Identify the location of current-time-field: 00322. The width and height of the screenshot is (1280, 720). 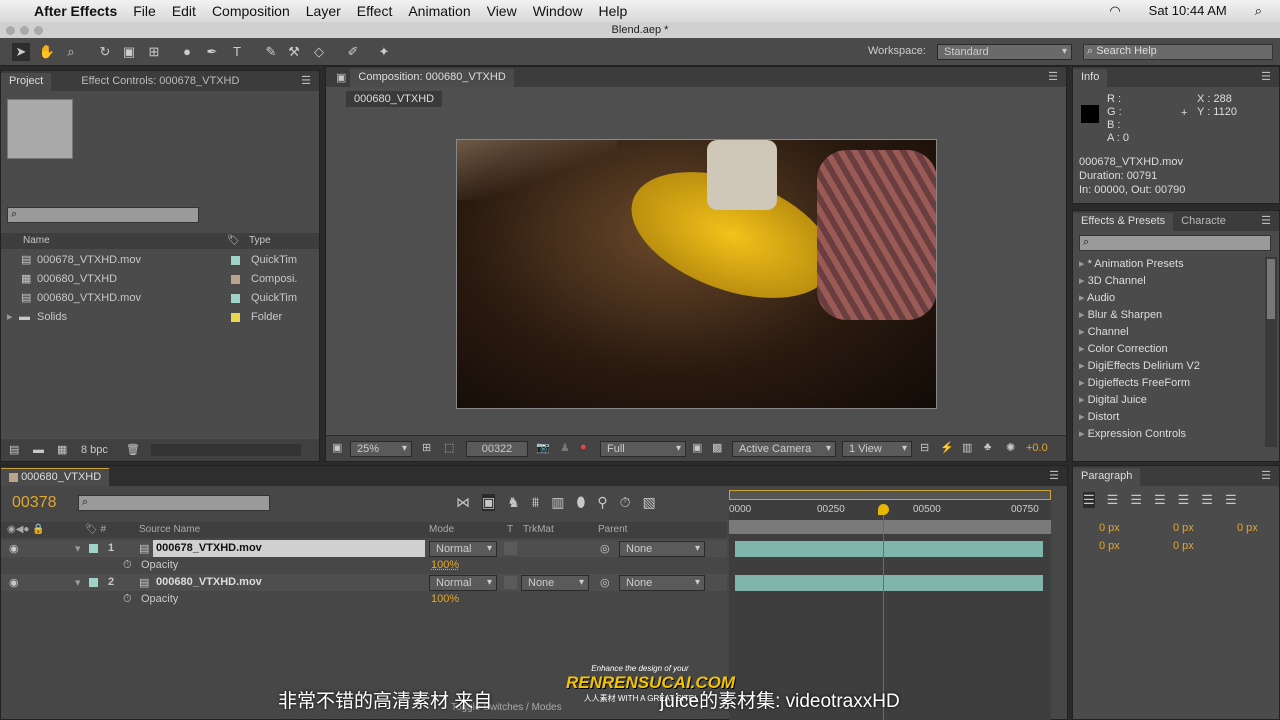
(497, 449).